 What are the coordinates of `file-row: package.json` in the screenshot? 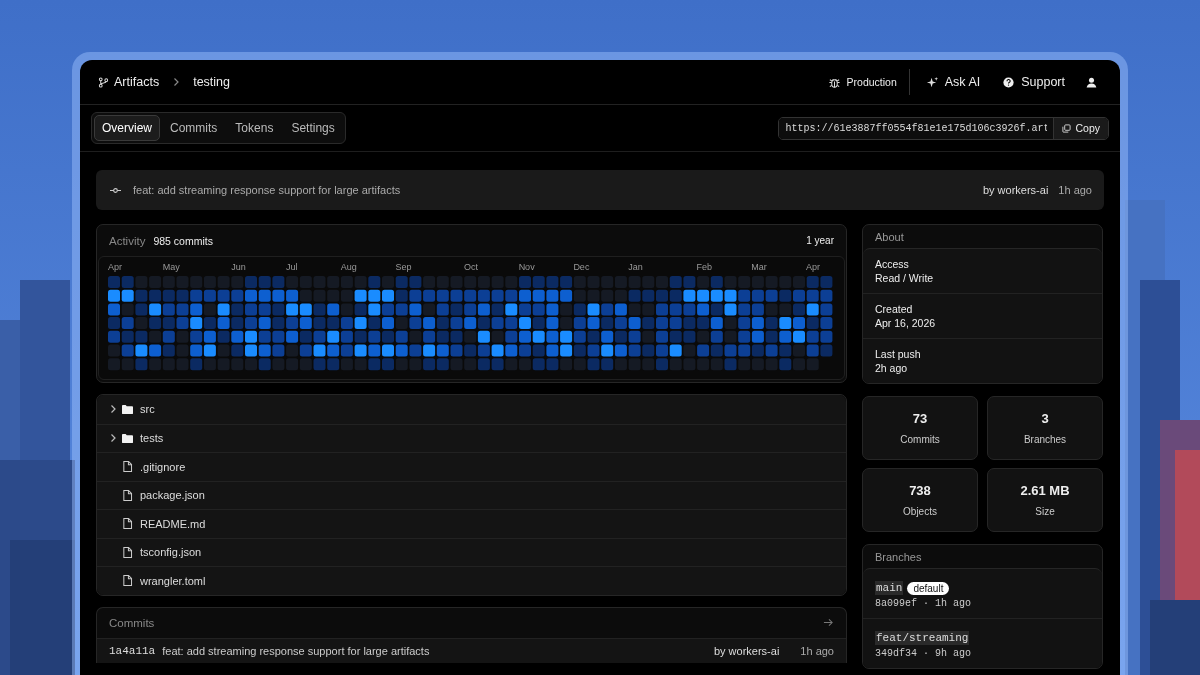 It's located at (471, 494).